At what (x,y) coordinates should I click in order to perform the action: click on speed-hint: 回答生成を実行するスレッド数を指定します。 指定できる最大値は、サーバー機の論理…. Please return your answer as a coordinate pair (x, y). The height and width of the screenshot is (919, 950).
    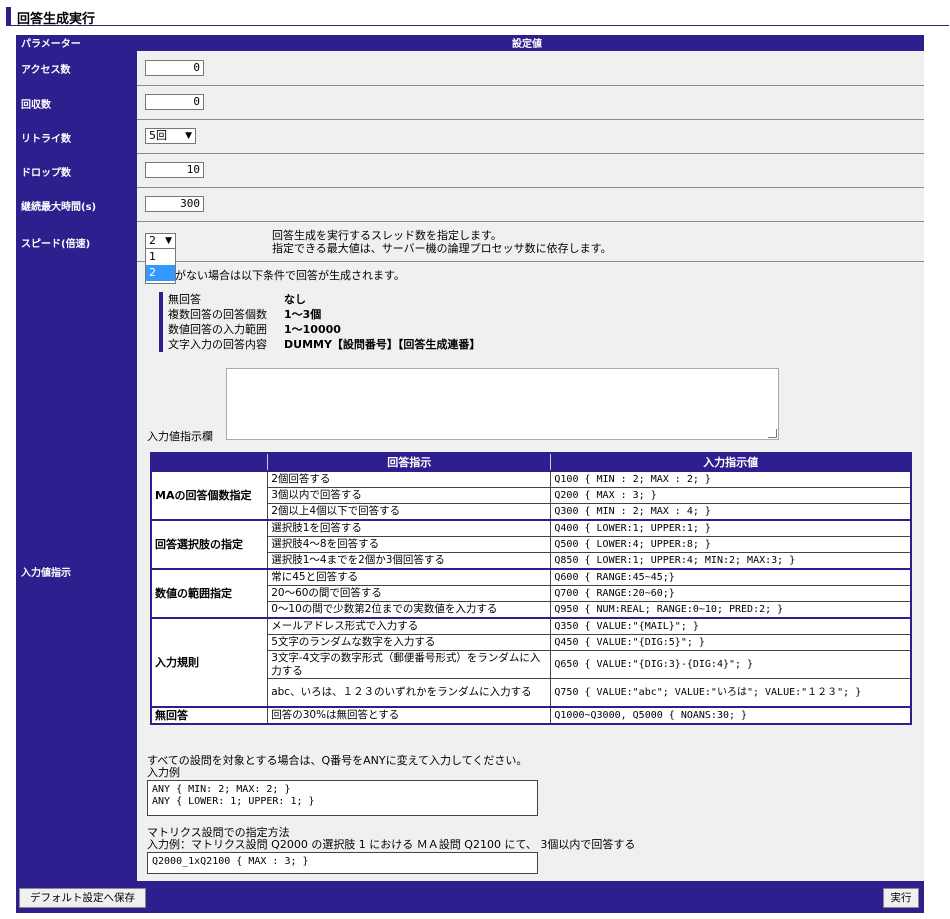
    Looking at the image, I should click on (442, 242).